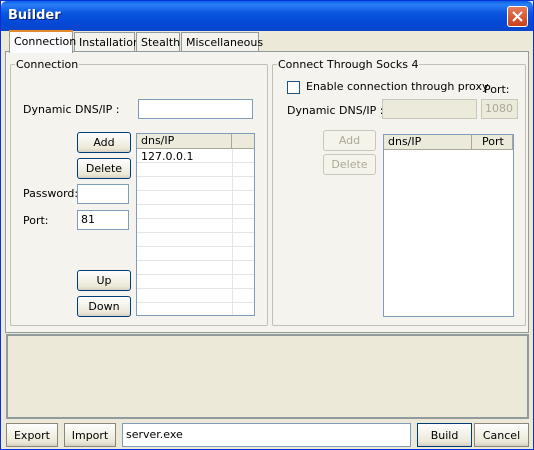 This screenshot has height=450, width=534. What do you see at coordinates (448, 225) in the screenshot?
I see `socks-list: dns/IP Port` at bounding box center [448, 225].